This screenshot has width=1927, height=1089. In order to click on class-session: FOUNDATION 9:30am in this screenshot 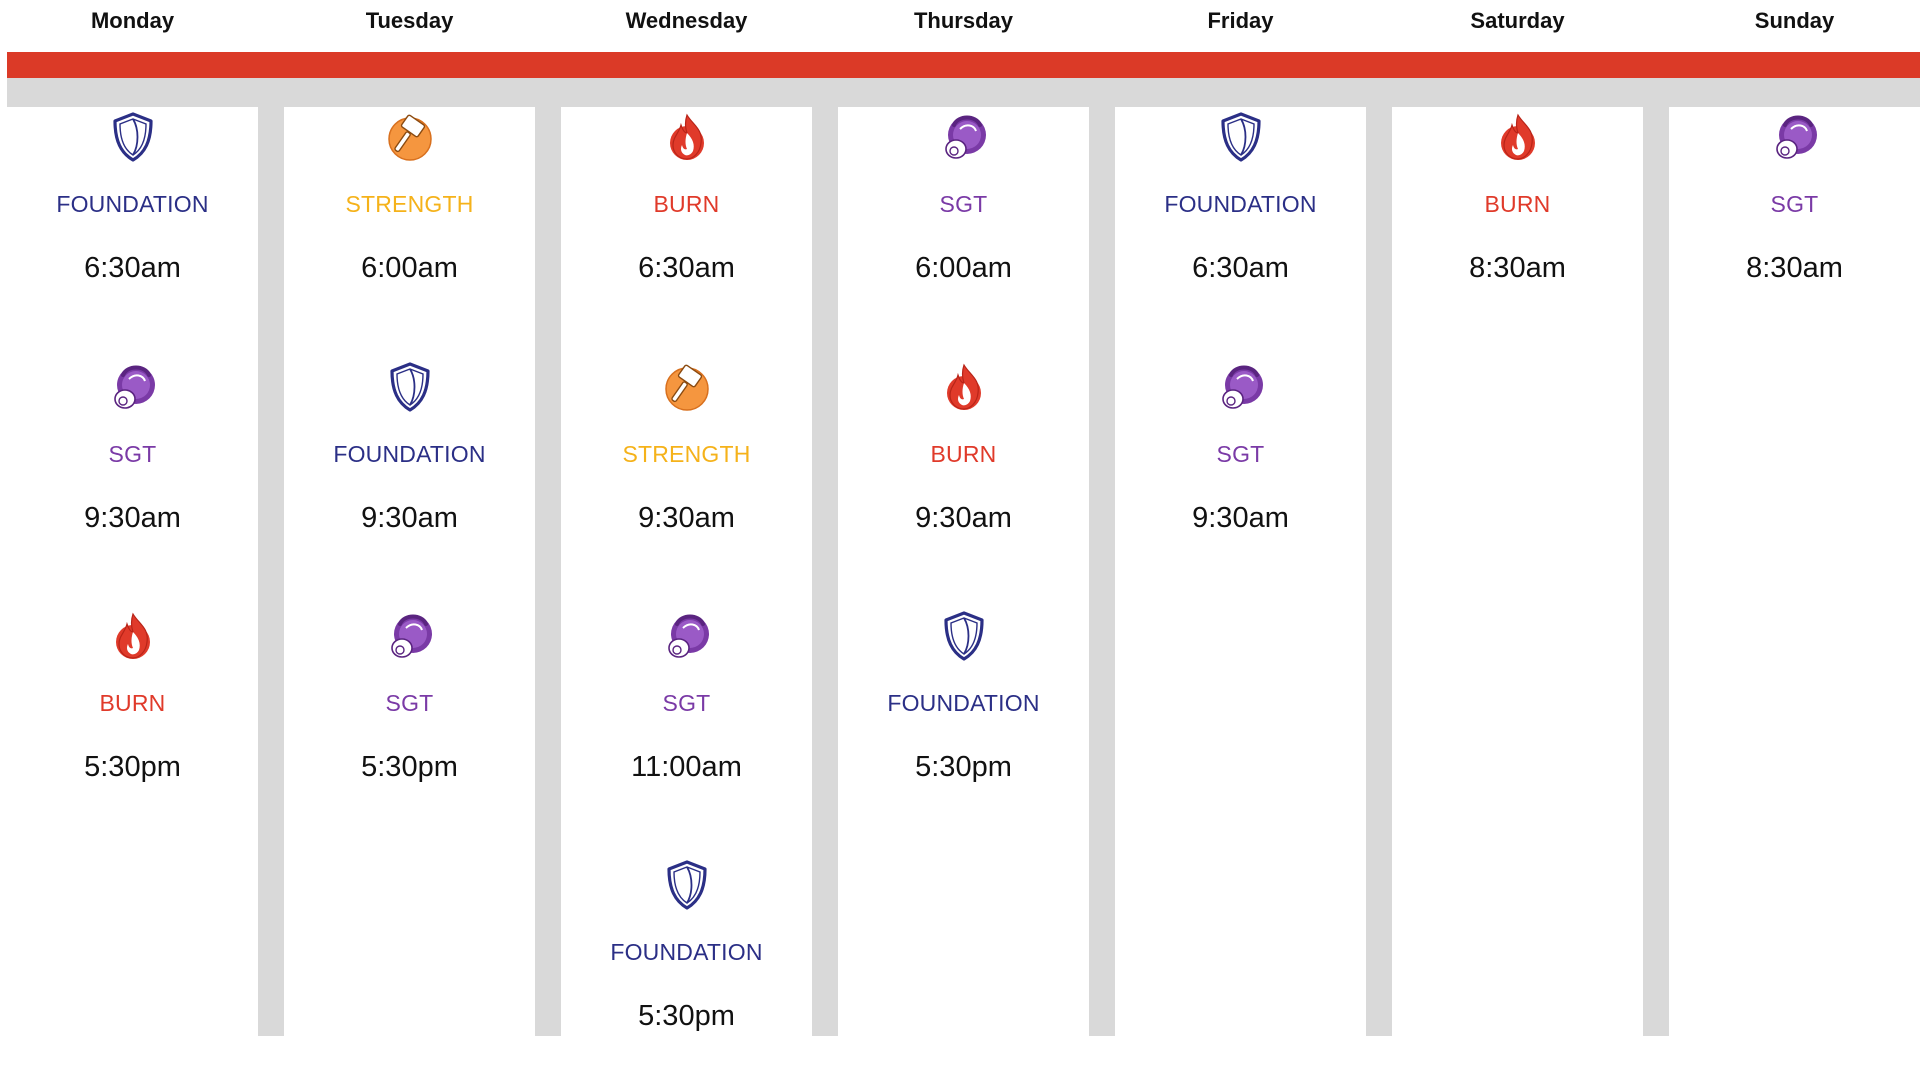, I will do `click(409, 476)`.